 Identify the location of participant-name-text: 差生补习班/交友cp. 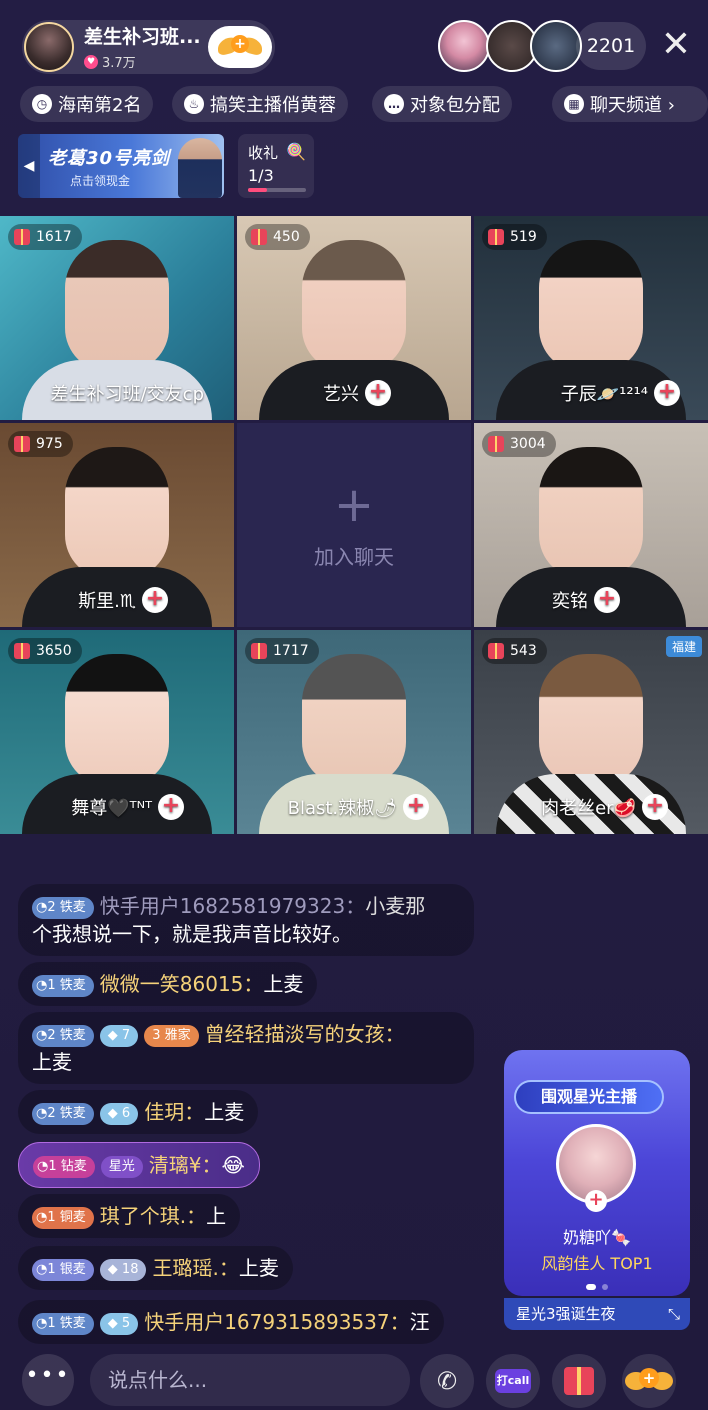
(127, 394).